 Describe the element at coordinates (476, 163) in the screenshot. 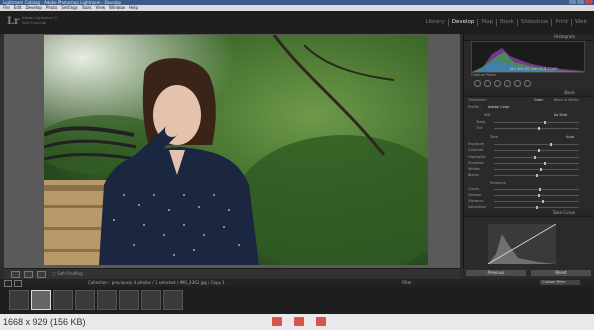

I see `shadows-label: Shadows` at that location.